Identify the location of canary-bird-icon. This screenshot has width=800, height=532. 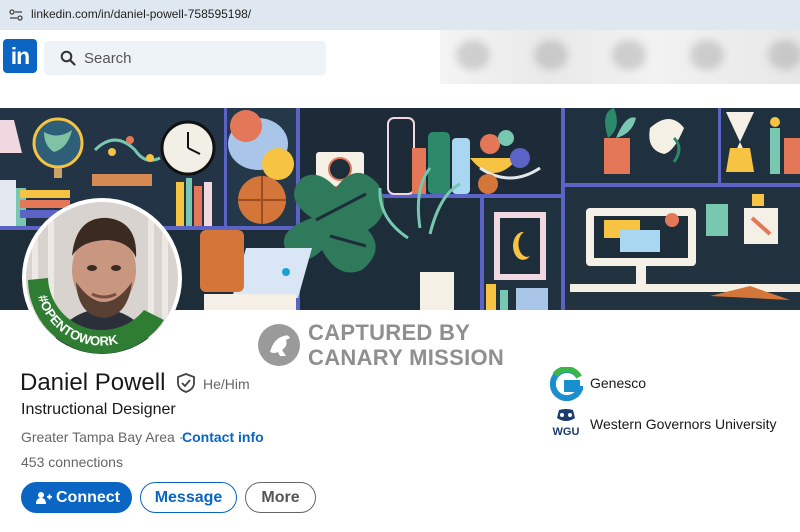
(279, 345).